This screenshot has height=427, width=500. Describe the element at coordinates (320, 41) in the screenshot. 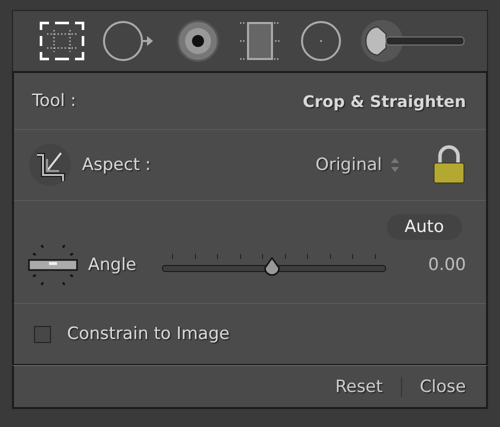

I see `radial-filter-icon` at that location.